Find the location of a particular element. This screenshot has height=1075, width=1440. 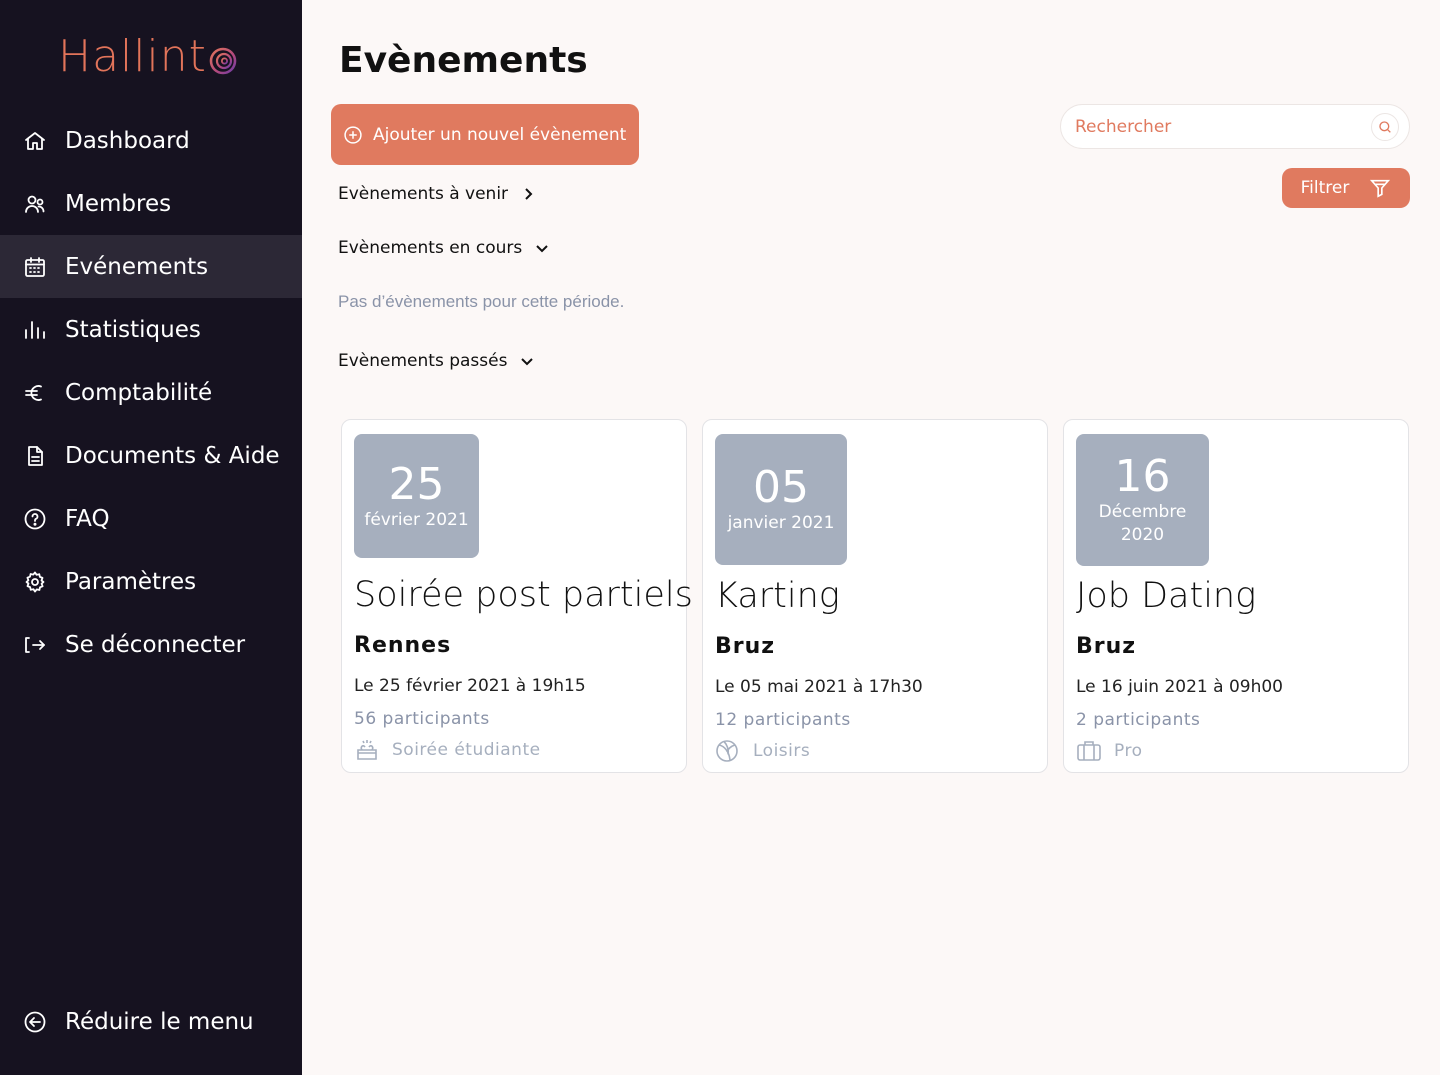

event-category-label: Pro is located at coordinates (1128, 751).